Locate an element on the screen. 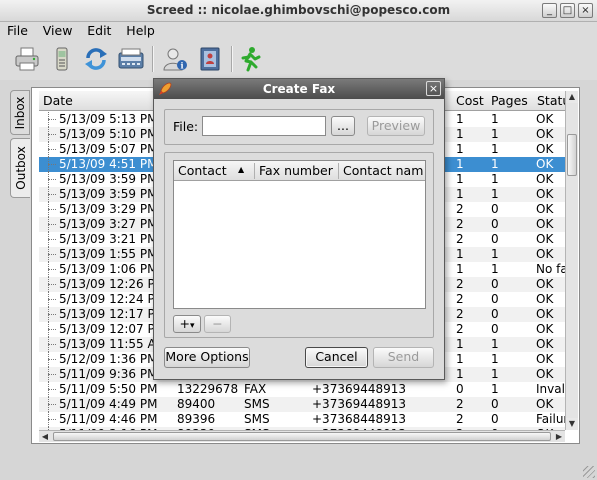  window-resize-grip is located at coordinates (589, 472).